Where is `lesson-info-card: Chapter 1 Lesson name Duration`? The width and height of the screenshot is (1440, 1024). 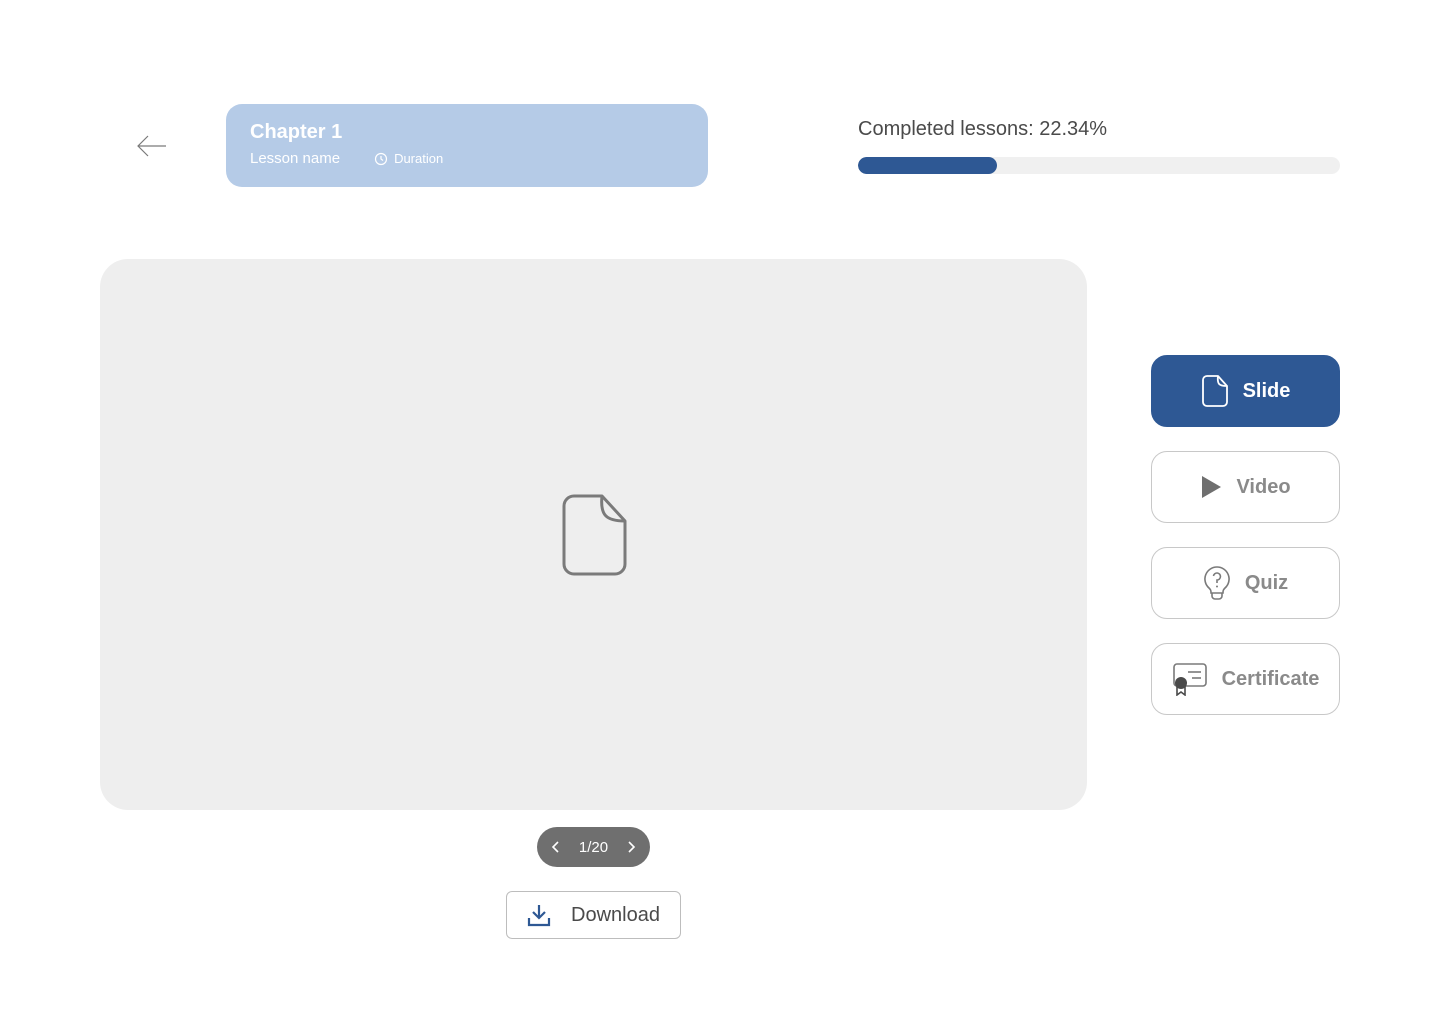 lesson-info-card: Chapter 1 Lesson name Duration is located at coordinates (467, 145).